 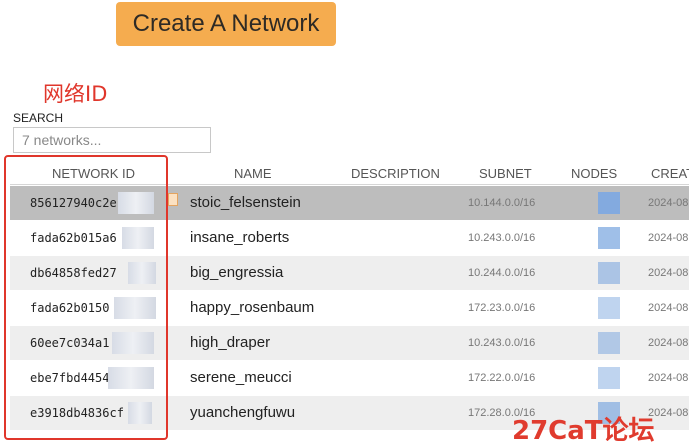 What do you see at coordinates (395, 173) in the screenshot?
I see `column-header-description: DESCRIPTION` at bounding box center [395, 173].